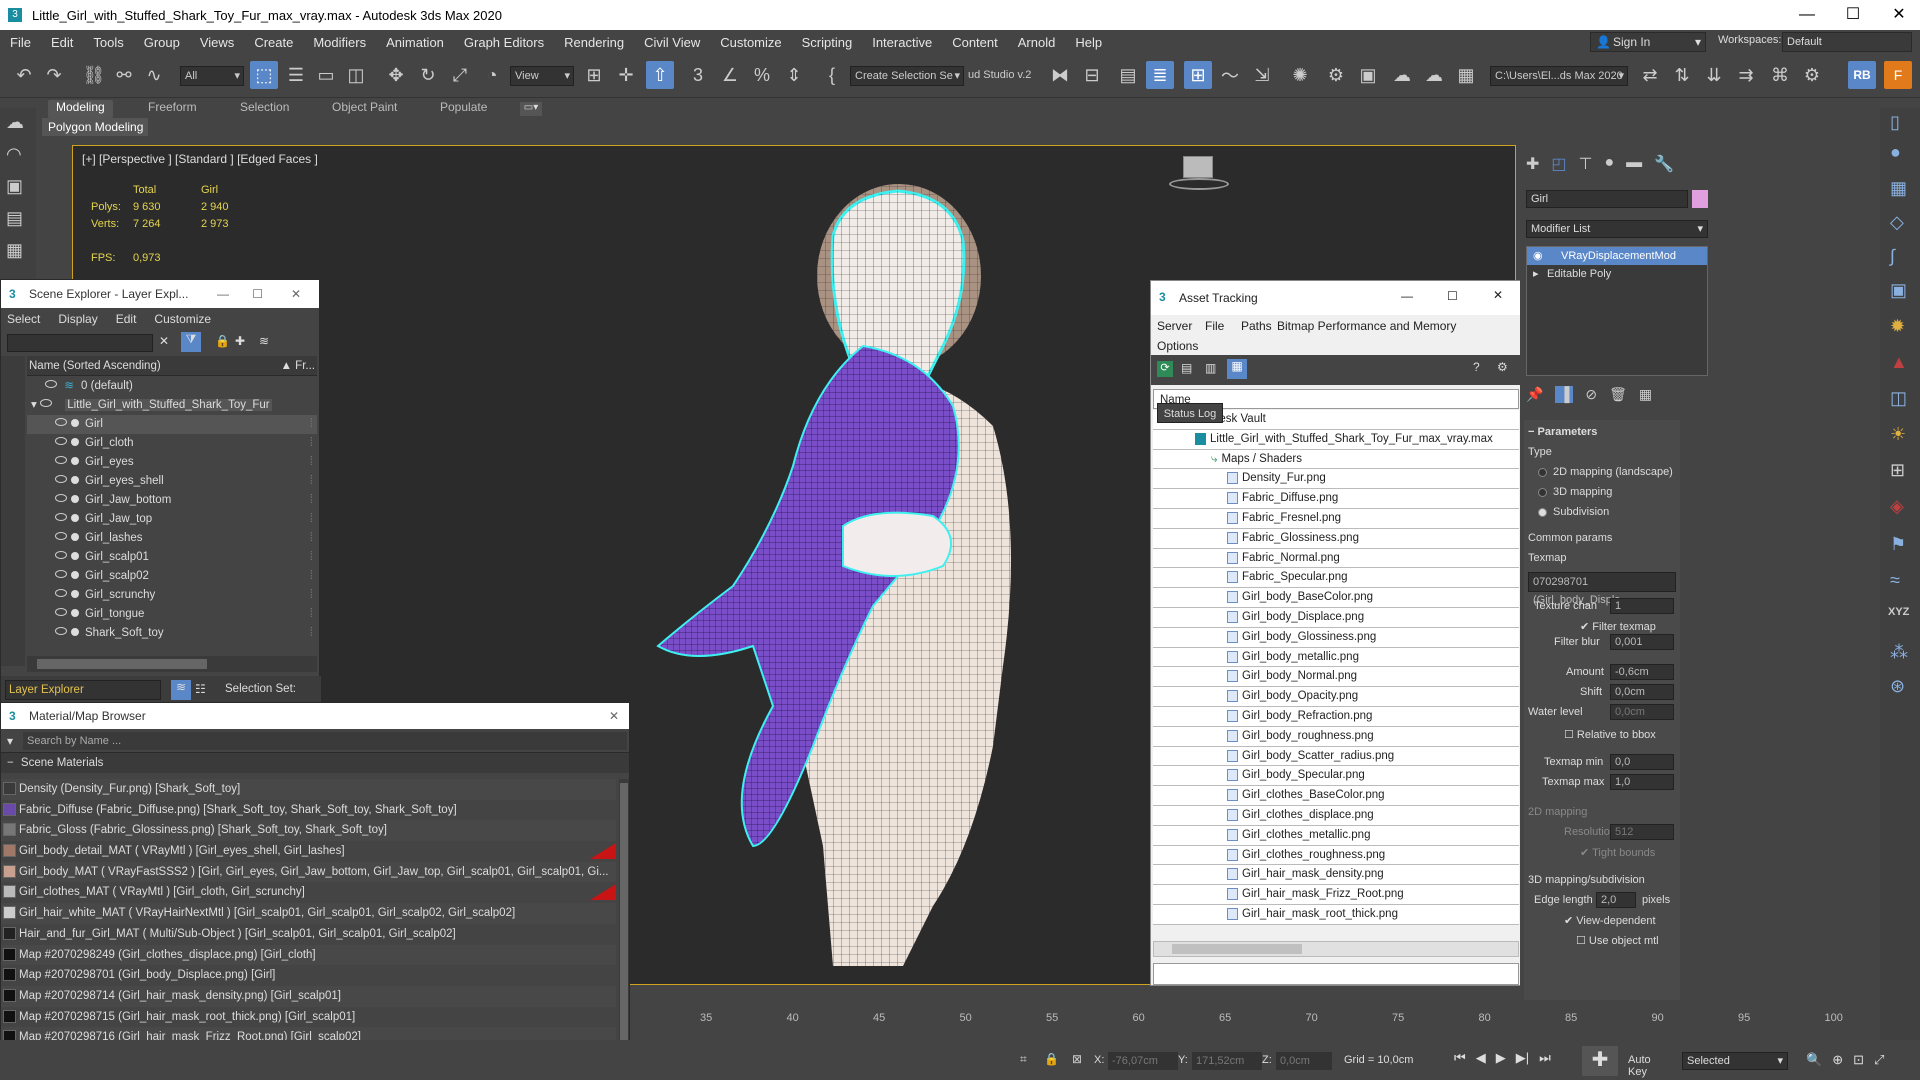  Describe the element at coordinates (1336, 697) in the screenshot. I see `asset-map-row: Girl_body_Opacity.png` at that location.